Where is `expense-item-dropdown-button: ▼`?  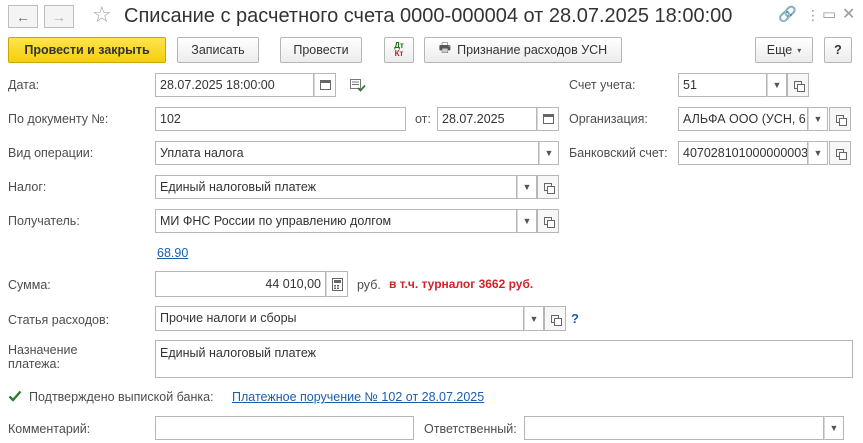
expense-item-dropdown-button: ▼ is located at coordinates (534, 318).